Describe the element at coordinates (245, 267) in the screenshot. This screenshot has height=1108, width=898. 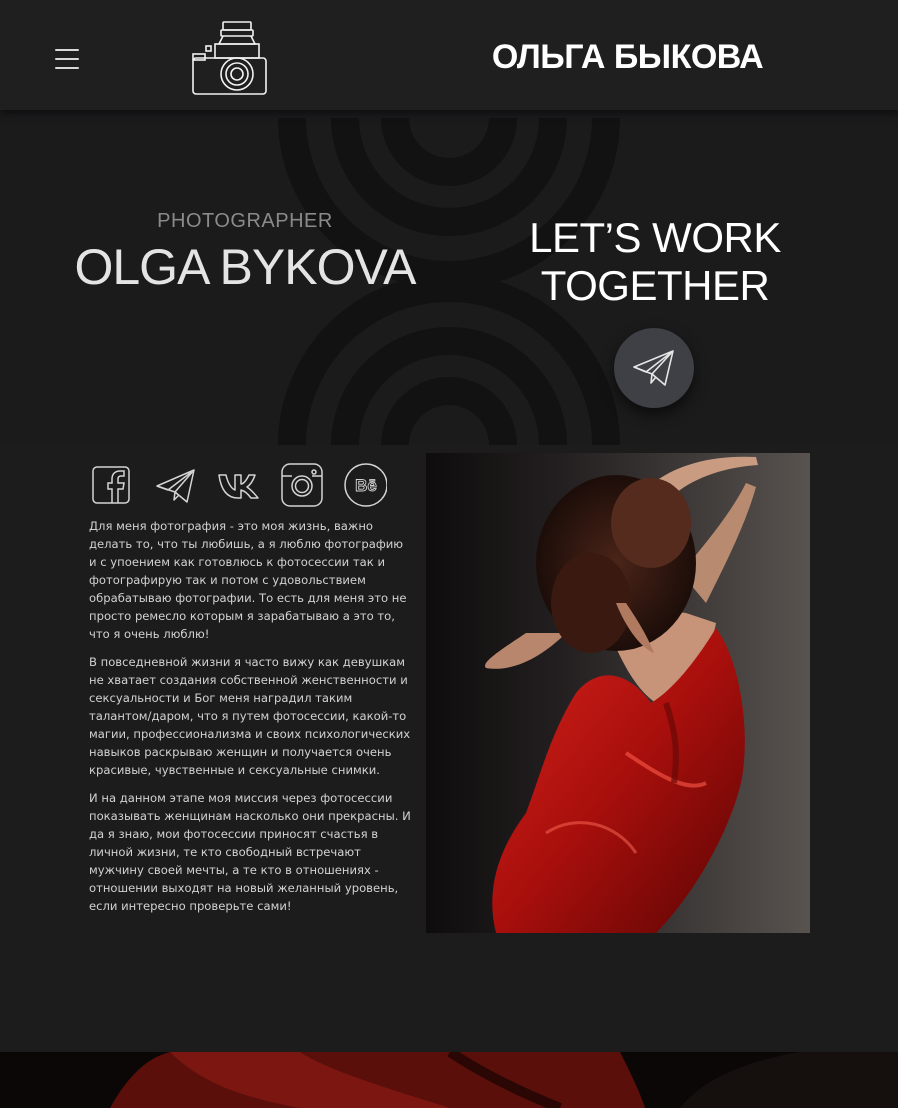
I see `hero-name: OLGA BYKOVA` at that location.